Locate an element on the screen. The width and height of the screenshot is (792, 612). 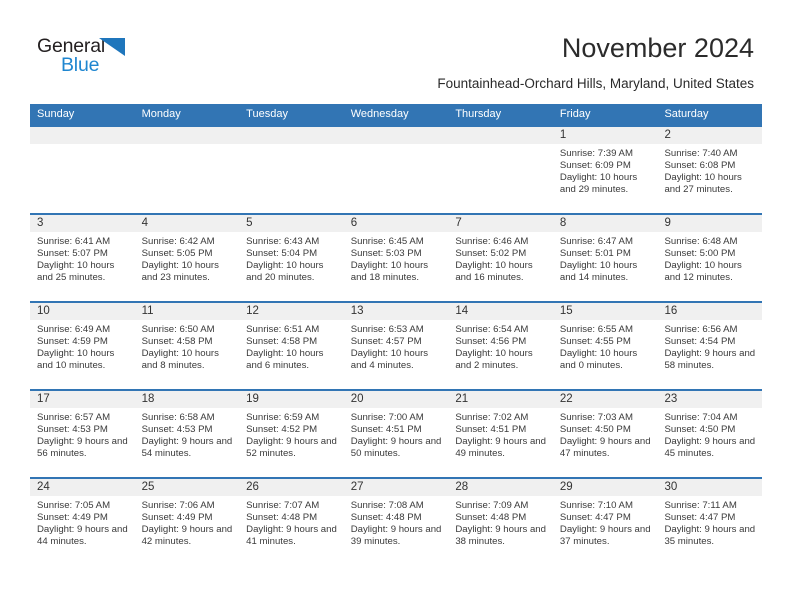
generalblue-logo: General Blue is located at coordinates (97, 58).